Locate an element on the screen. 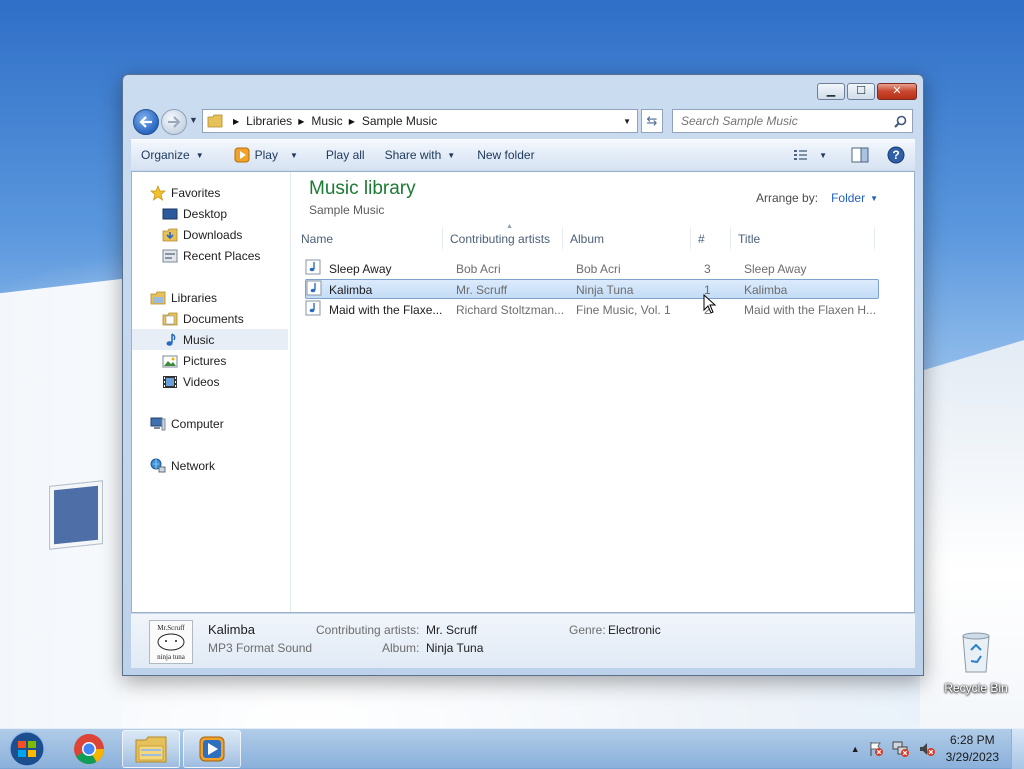  preview-pane-icon is located at coordinates (860, 155).